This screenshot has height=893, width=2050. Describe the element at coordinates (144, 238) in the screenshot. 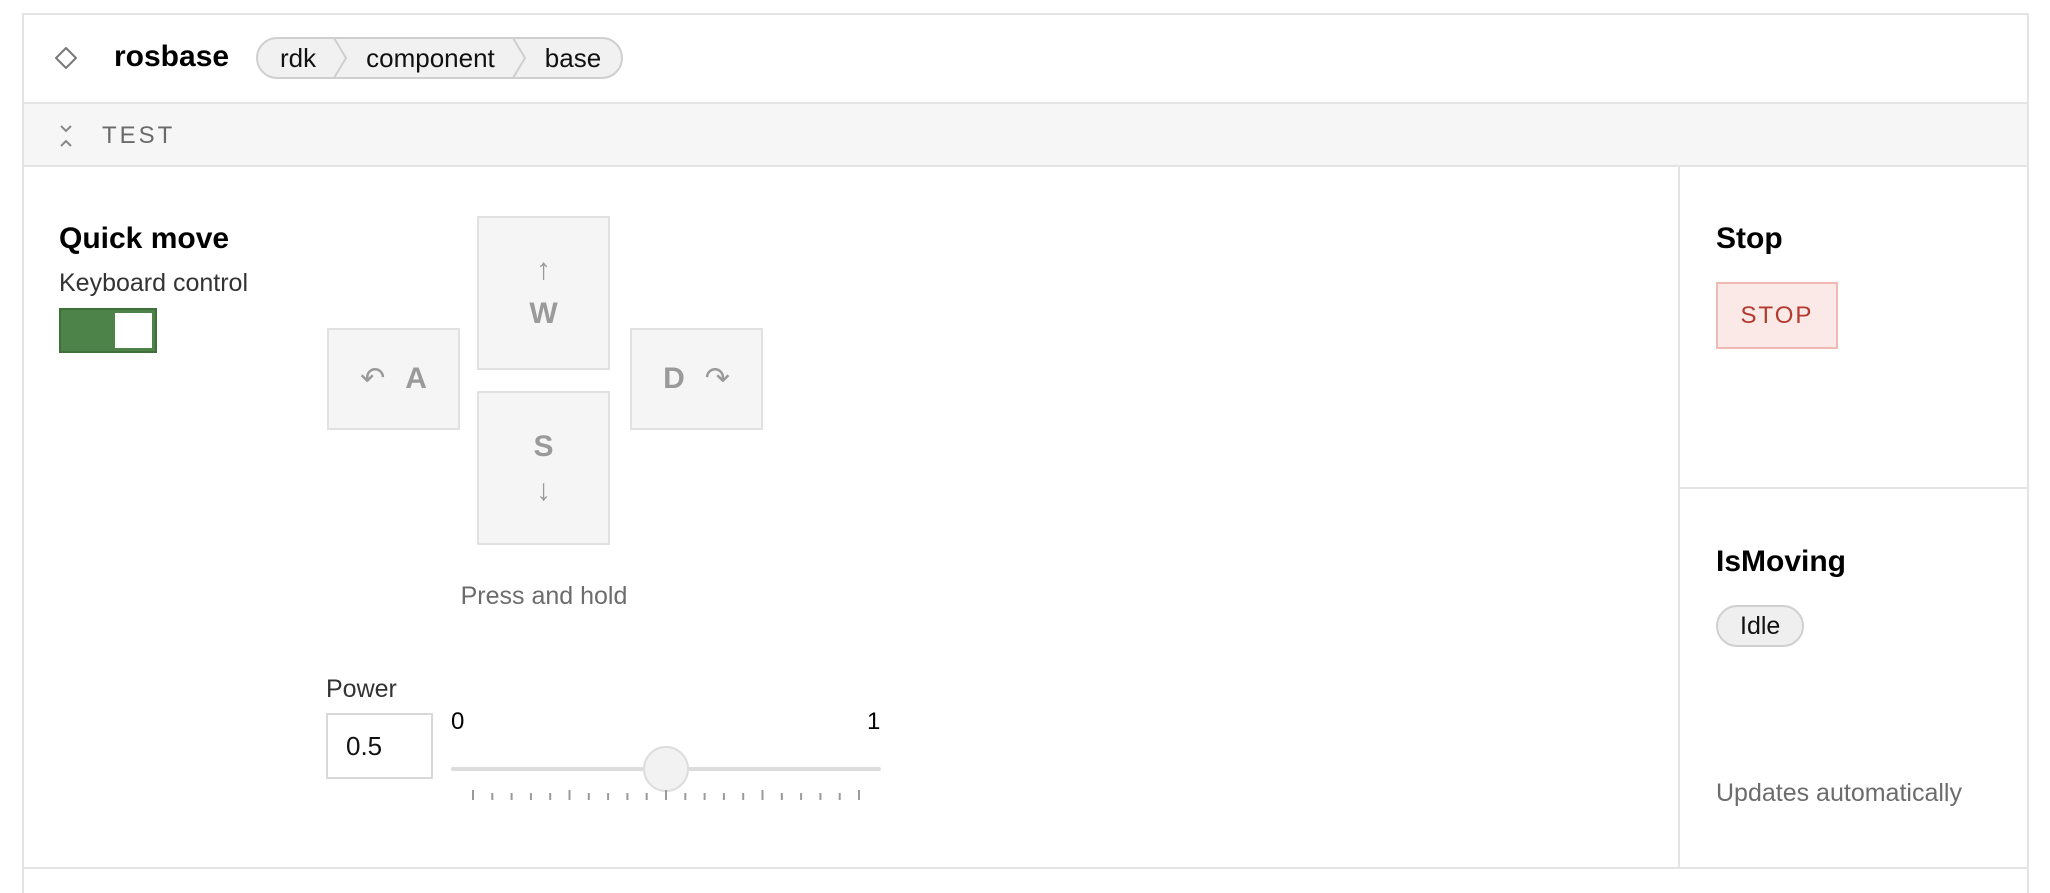

I see `quick-move-heading: Quick move` at that location.